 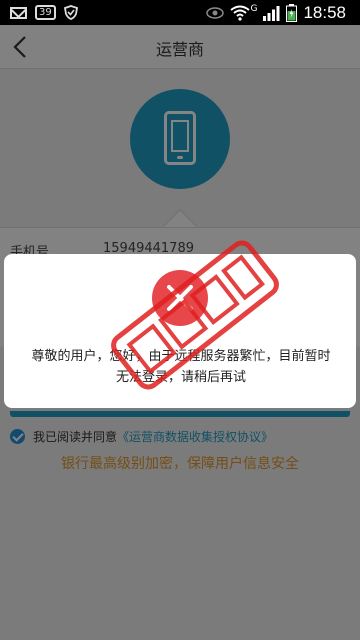 What do you see at coordinates (240, 13) in the screenshot?
I see `wifi-icon` at bounding box center [240, 13].